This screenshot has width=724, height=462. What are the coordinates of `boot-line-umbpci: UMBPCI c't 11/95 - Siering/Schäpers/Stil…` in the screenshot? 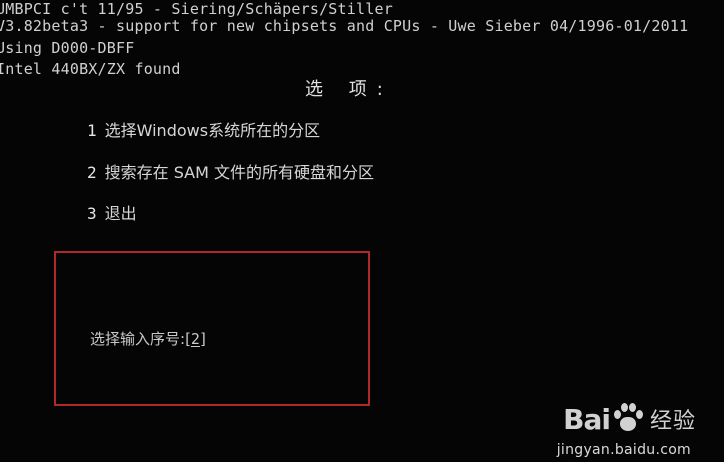 It's located at (196, 9).